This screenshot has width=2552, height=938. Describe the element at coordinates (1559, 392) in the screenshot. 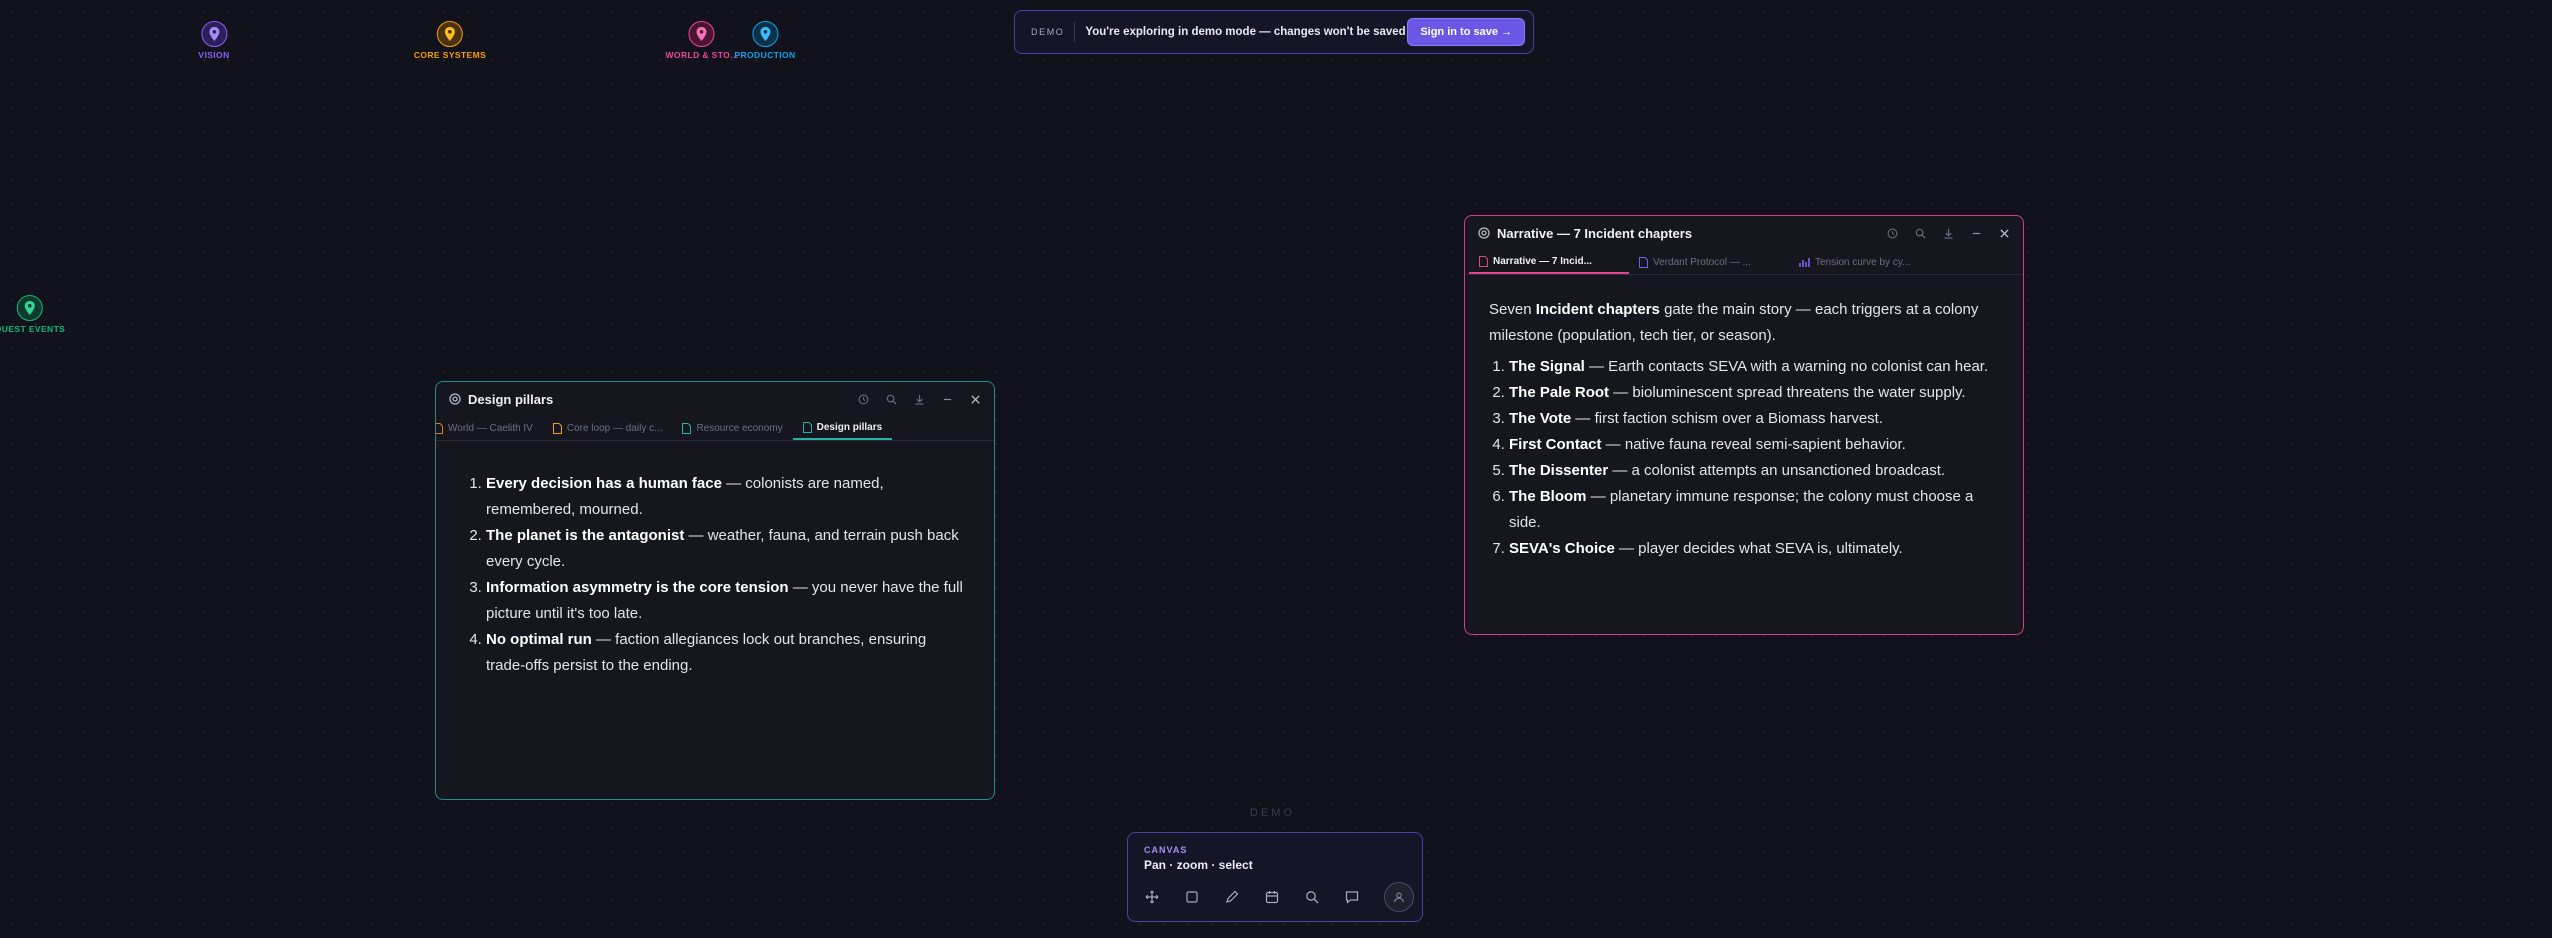

I see `item-title: The Pale Root` at that location.